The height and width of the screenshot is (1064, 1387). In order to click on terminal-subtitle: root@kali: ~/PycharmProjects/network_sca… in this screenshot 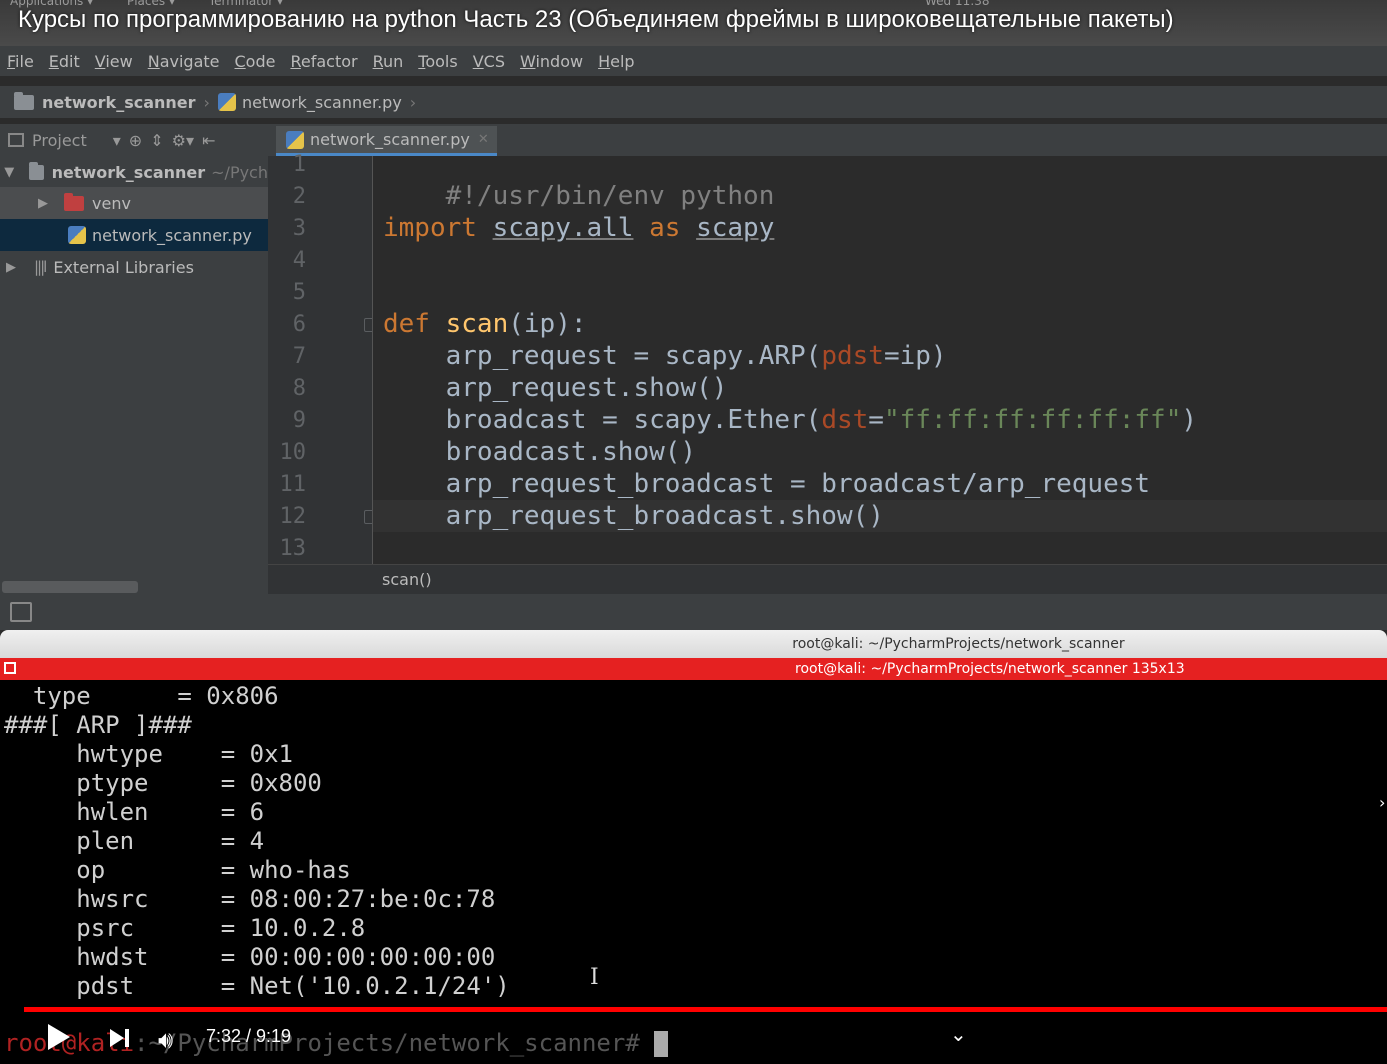, I will do `click(990, 669)`.